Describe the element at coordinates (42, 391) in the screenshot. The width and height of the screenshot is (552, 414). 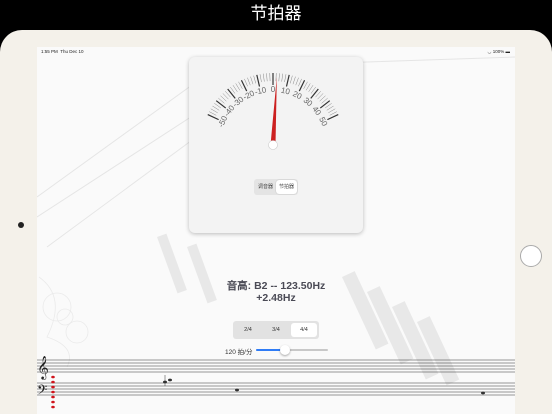
I see `bass-clef-icon: 𝄢` at that location.